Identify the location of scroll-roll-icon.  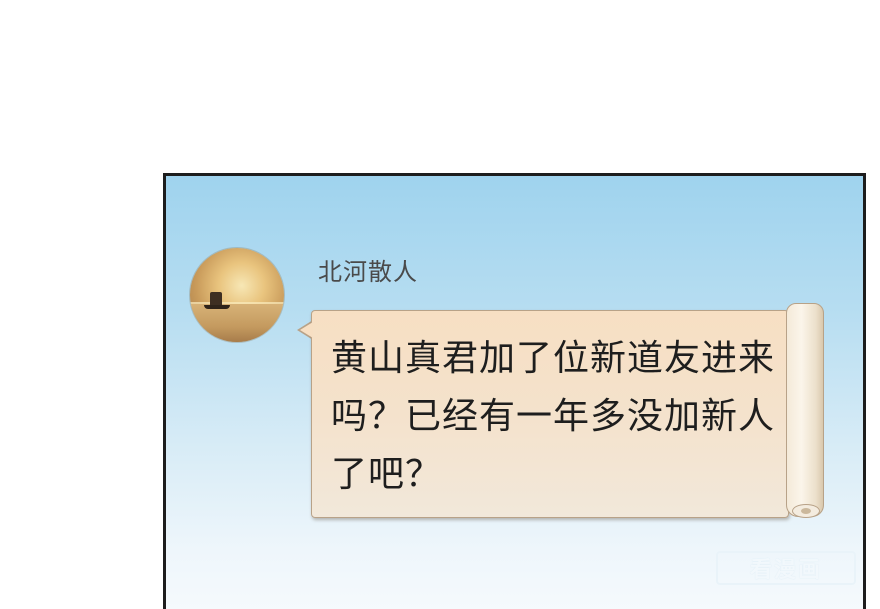
(805, 410).